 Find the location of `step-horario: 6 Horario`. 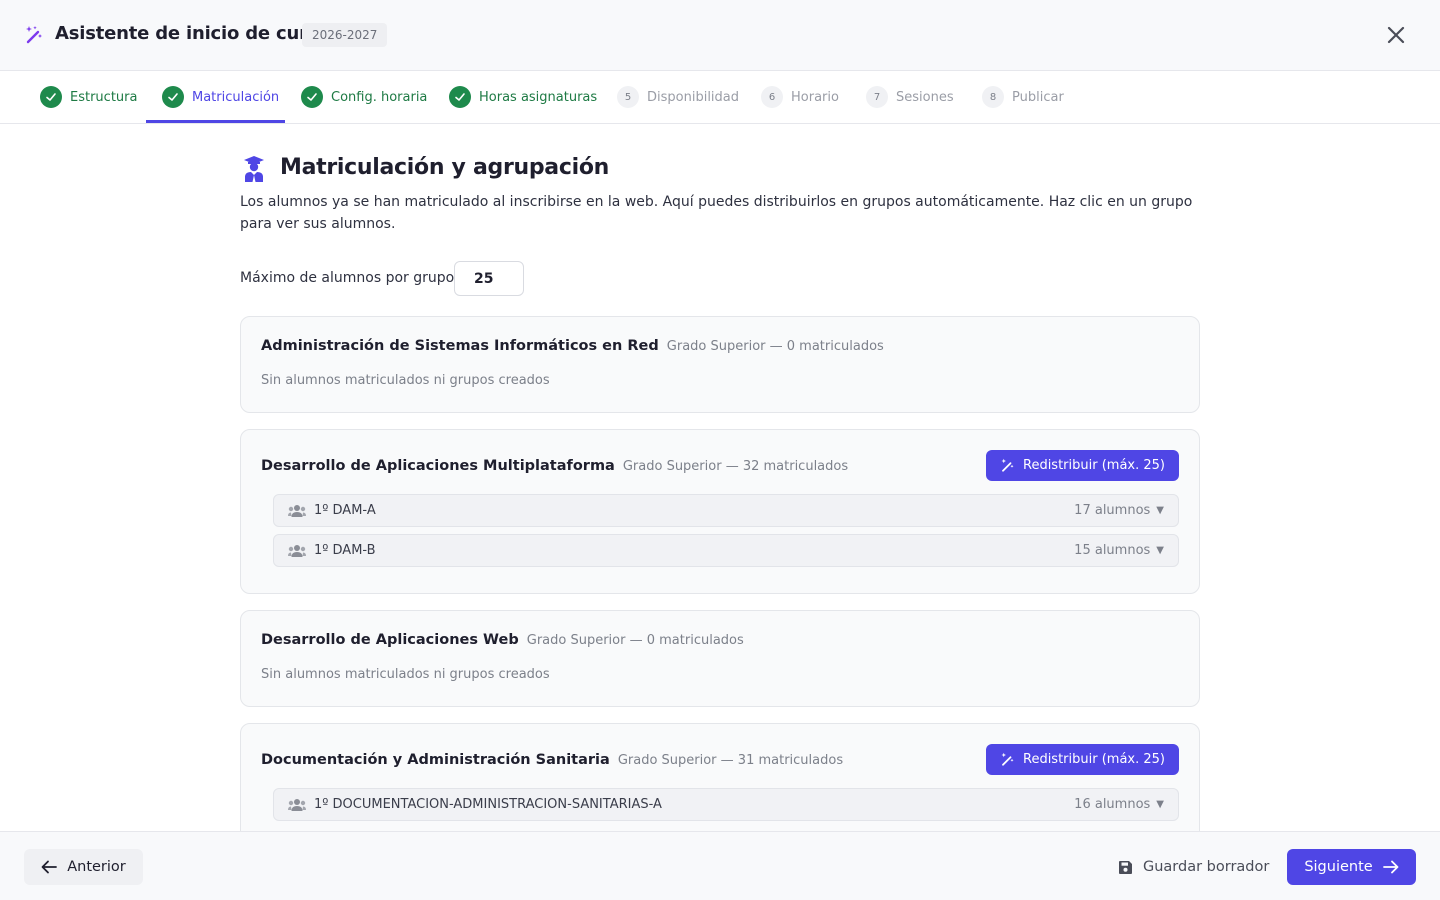

step-horario: 6 Horario is located at coordinates (800, 97).